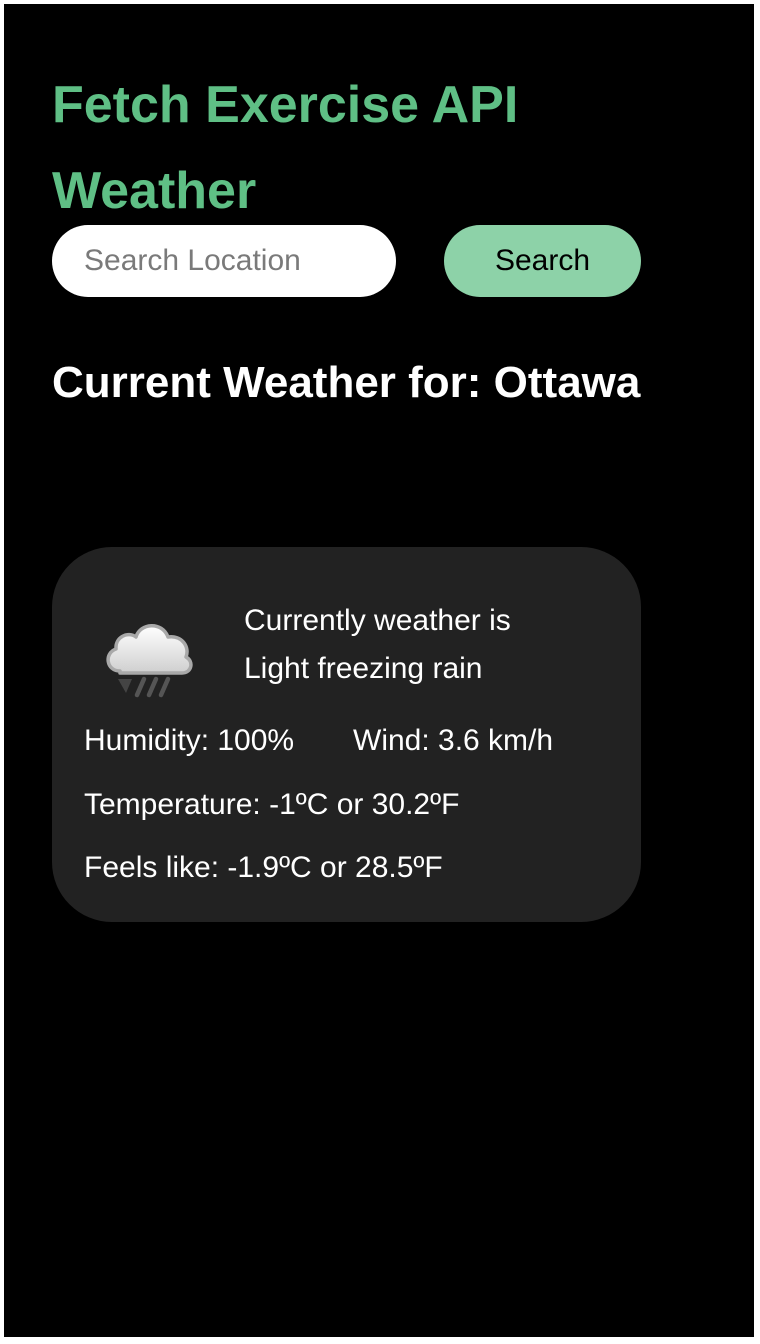  What do you see at coordinates (272, 804) in the screenshot?
I see `temperature-value: Temperature: -1ºC or 30.2ºF` at bounding box center [272, 804].